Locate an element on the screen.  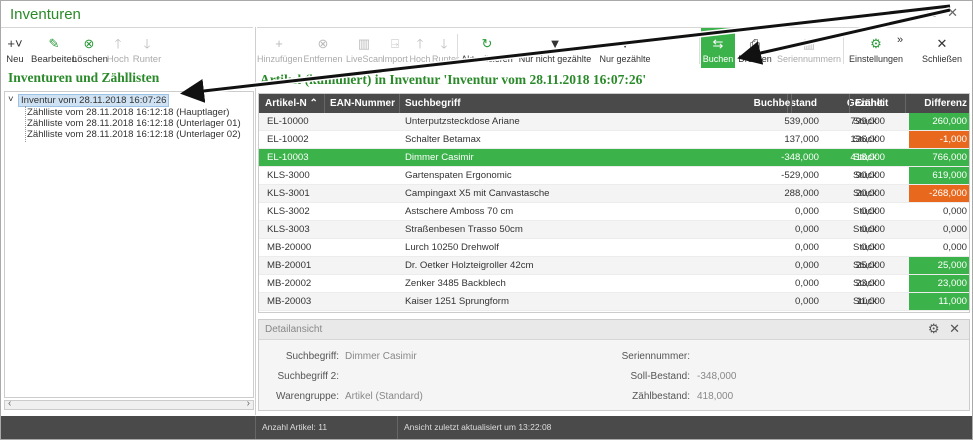
label-soll-bestand: Soll-Bestand: is located at coordinates (660, 376).